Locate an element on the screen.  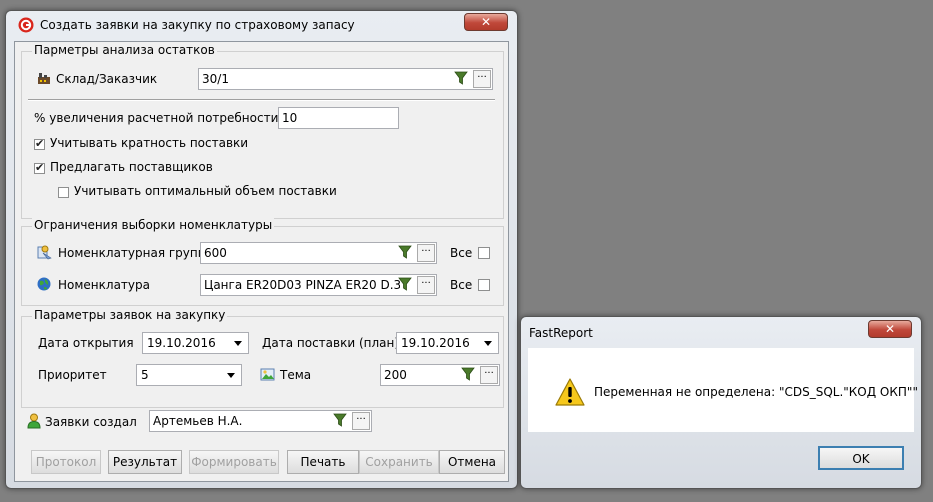
user-icon is located at coordinates (34, 421).